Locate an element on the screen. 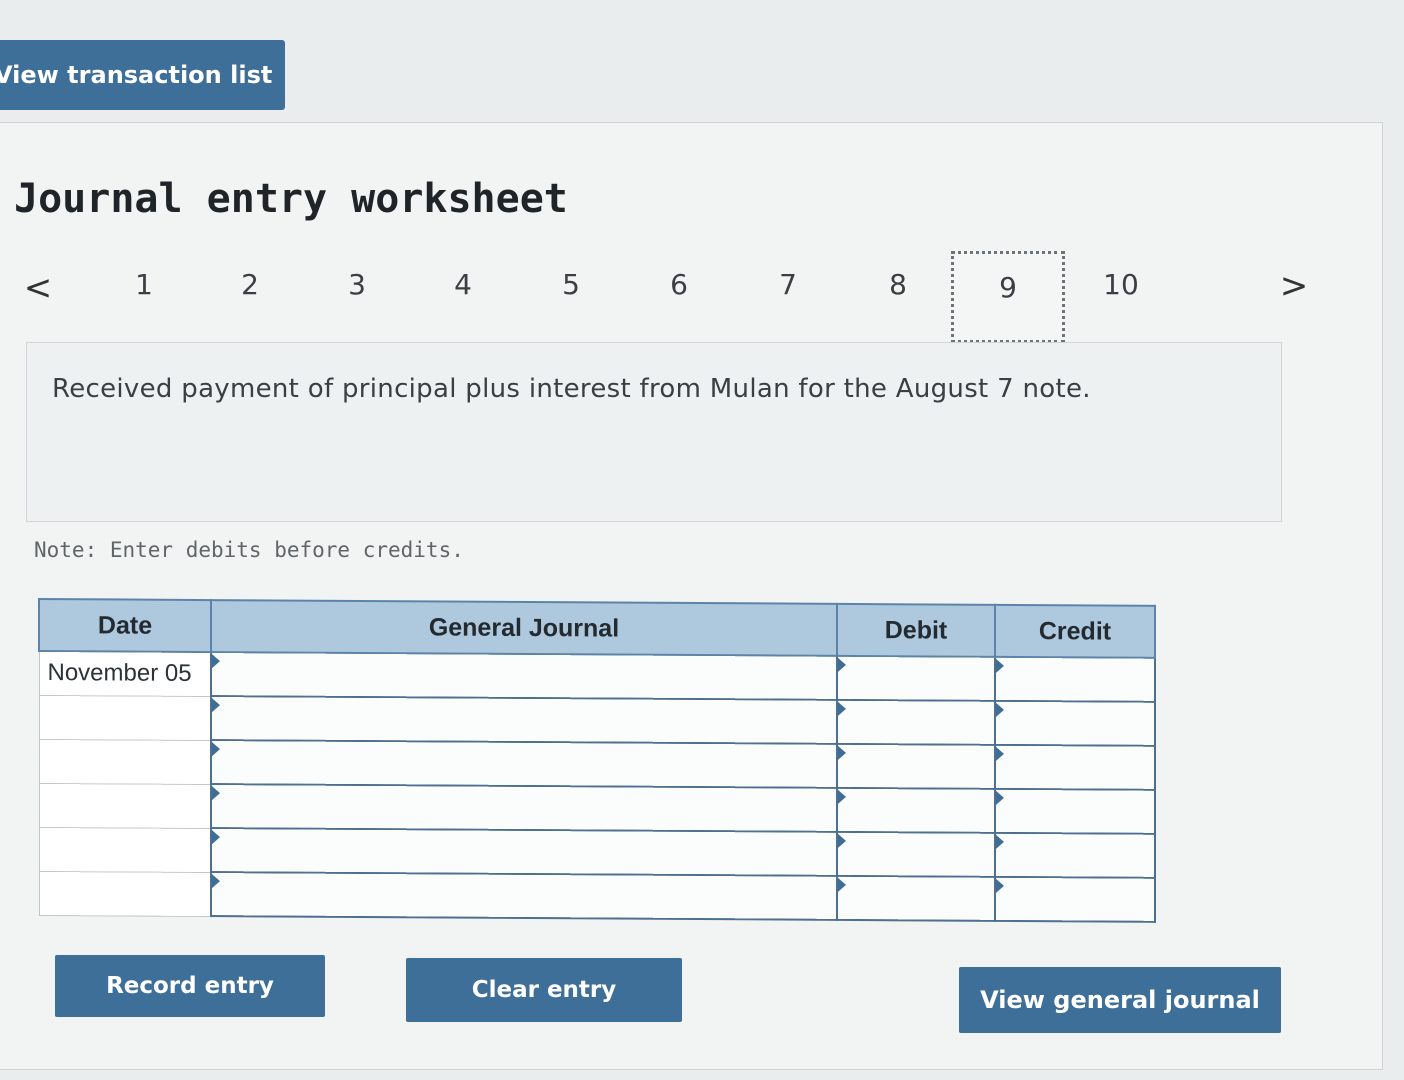 Image resolution: width=1404 pixels, height=1080 pixels. view-general-journal-button: View general journal is located at coordinates (1120, 1000).